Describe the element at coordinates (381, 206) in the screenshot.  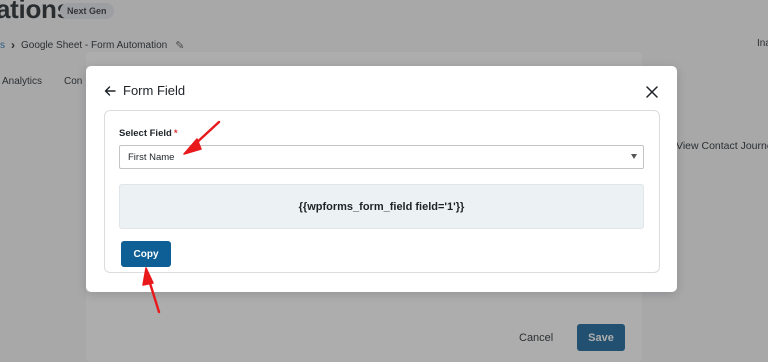
I see `shortcode-display: {{wpforms_form_field field='1'}}` at that location.